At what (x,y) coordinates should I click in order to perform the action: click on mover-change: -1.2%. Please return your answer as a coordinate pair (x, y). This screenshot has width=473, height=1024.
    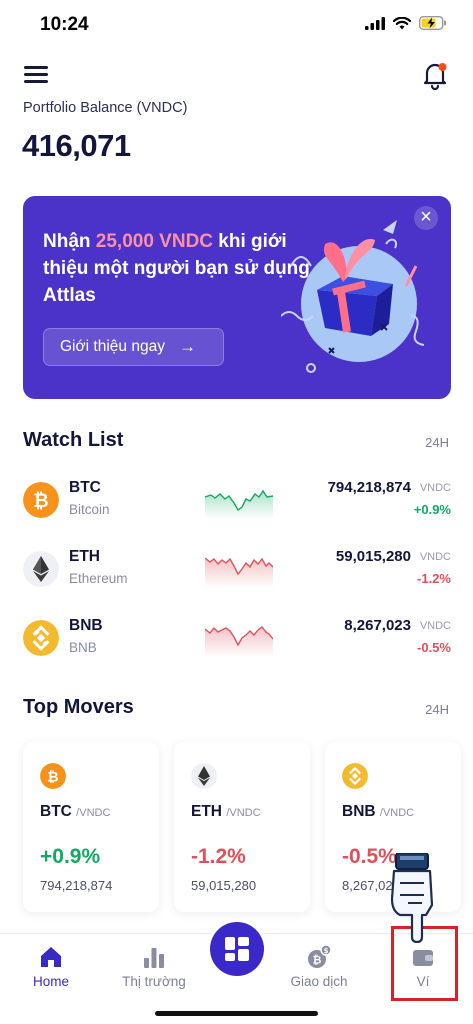
    Looking at the image, I should click on (218, 856).